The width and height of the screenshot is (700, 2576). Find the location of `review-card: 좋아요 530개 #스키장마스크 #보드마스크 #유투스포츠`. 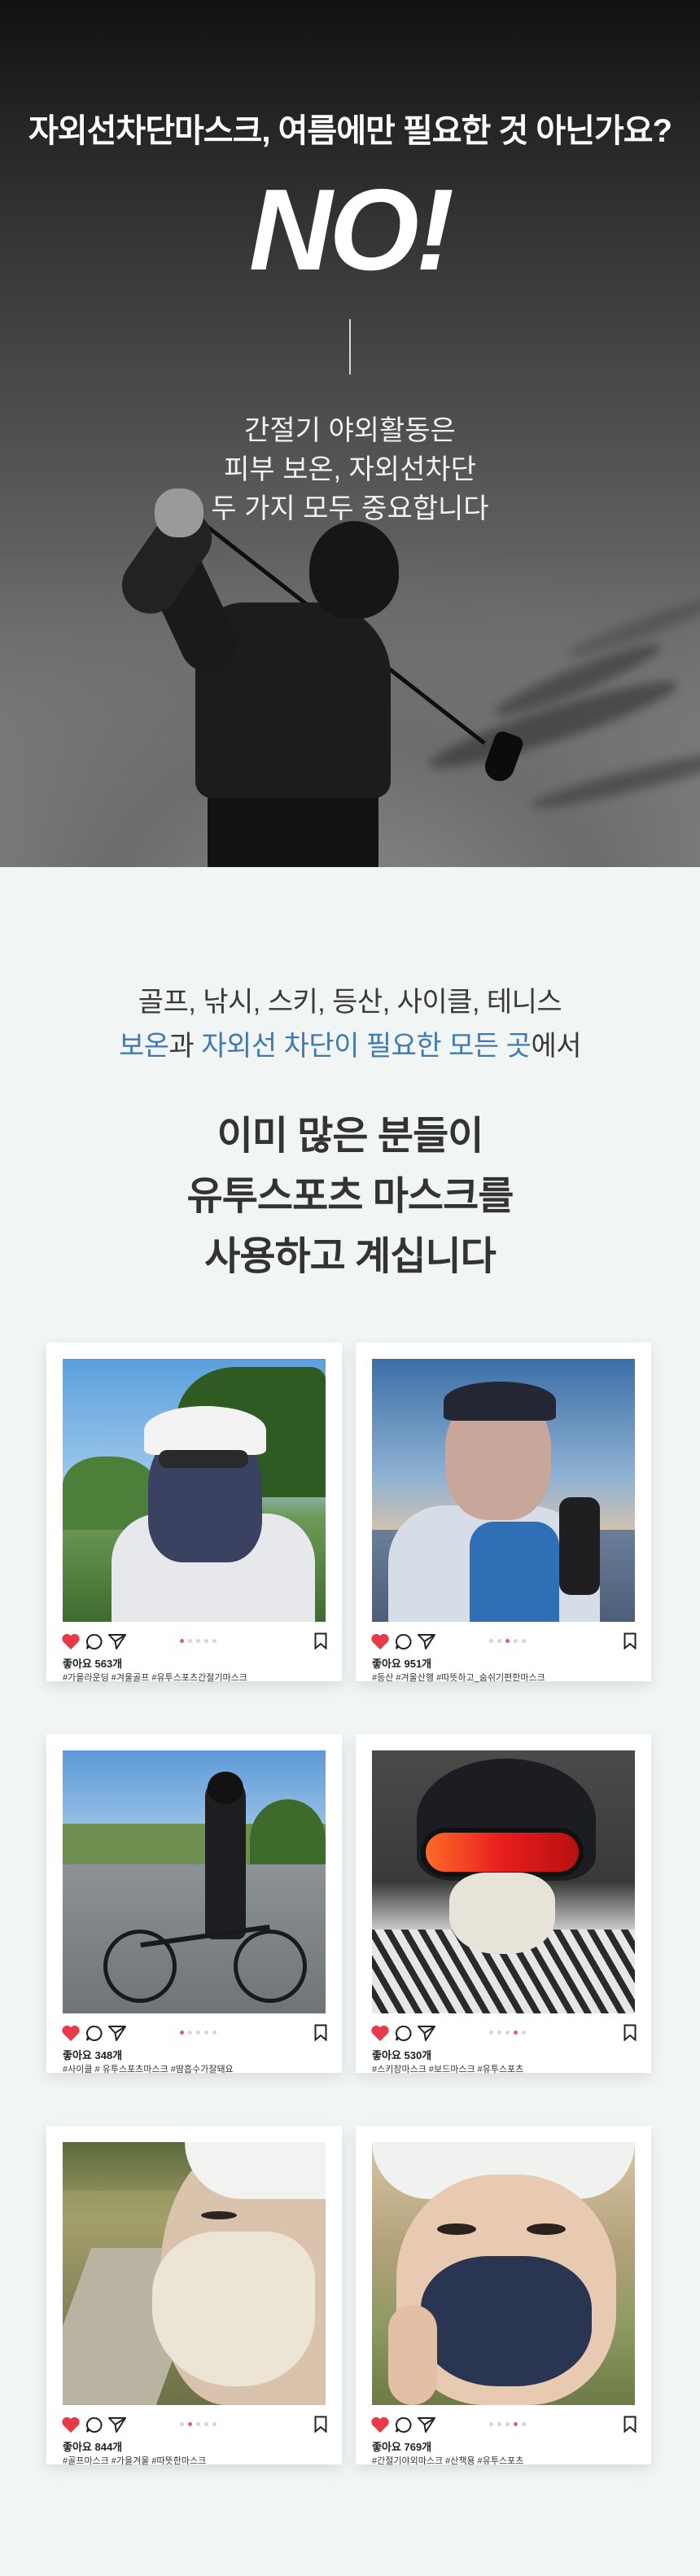

review-card: 좋아요 530개 #스키장마스크 #보드마스크 #유투스포츠 is located at coordinates (503, 1904).